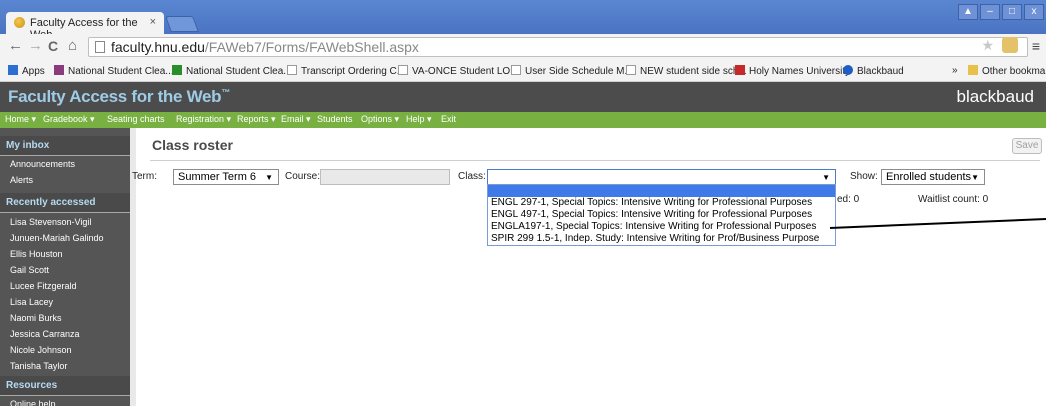  What do you see at coordinates (1034, 12) in the screenshot?
I see `window-close-icon: x` at bounding box center [1034, 12].